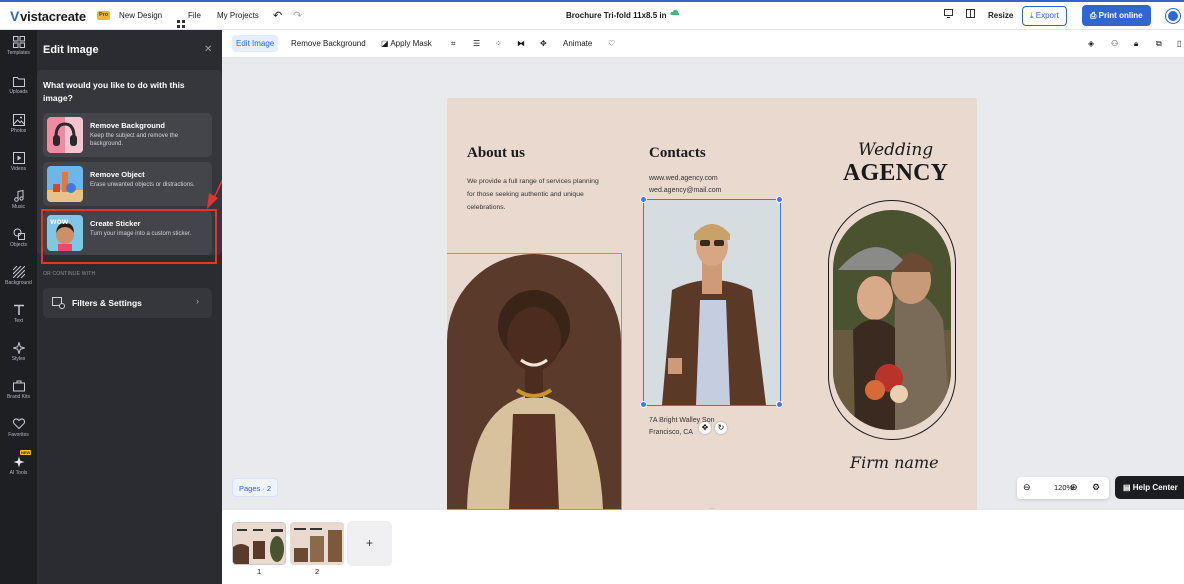 This screenshot has height=584, width=1184. I want to click on briefcase-icon, so click(18, 386).